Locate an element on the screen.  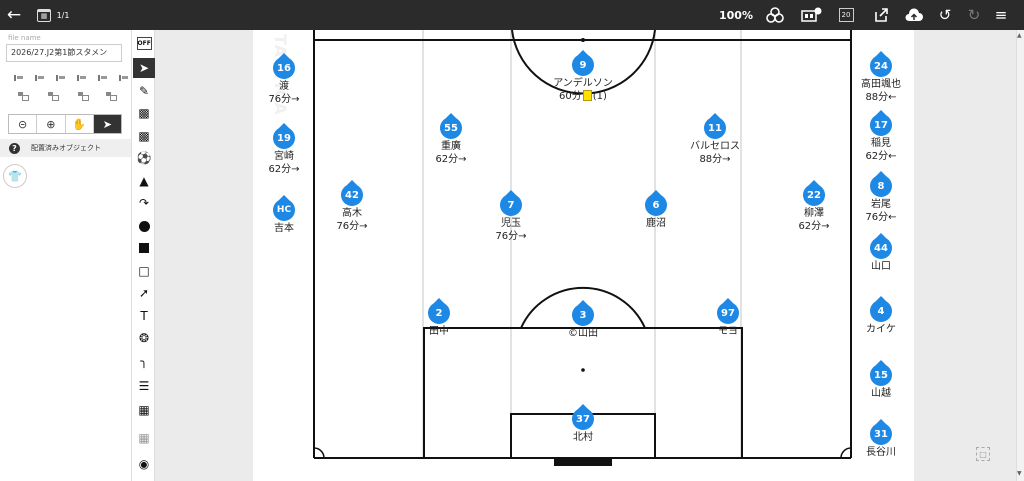
bring-forward-icon is located at coordinates (53, 96).